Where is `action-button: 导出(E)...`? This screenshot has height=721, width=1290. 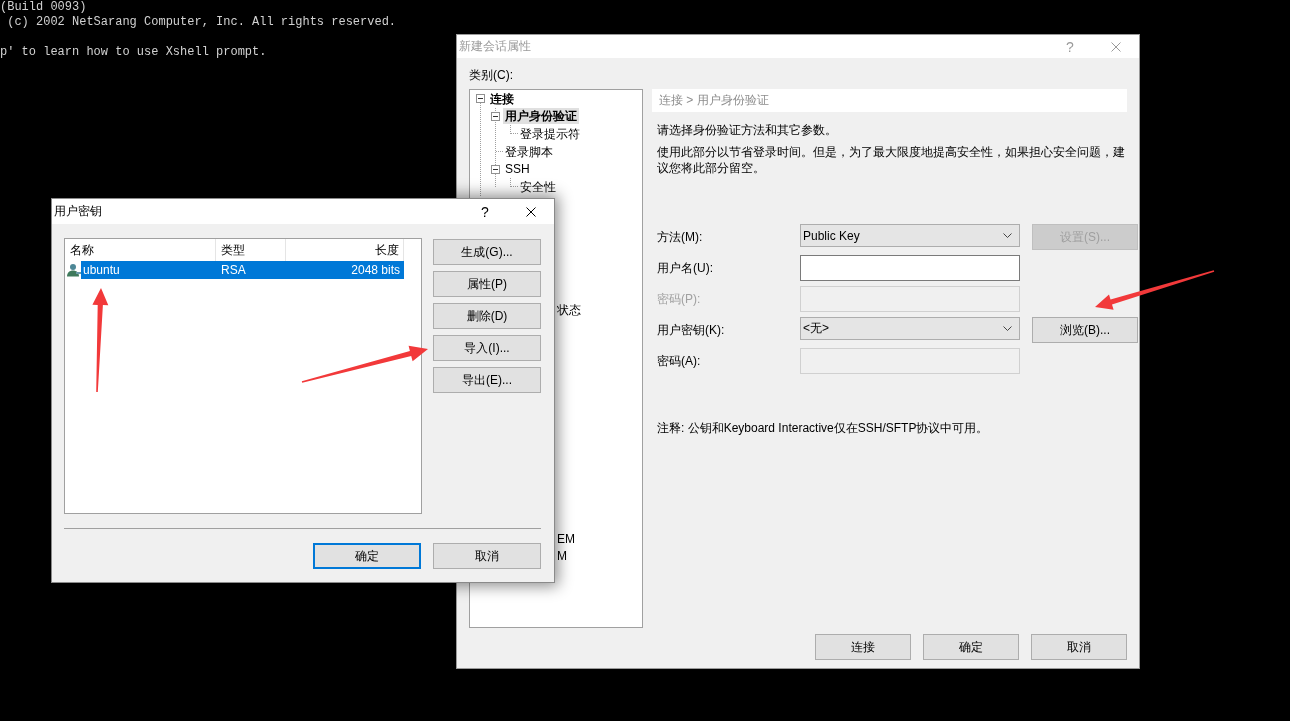
action-button: 导出(E)... is located at coordinates (487, 380).